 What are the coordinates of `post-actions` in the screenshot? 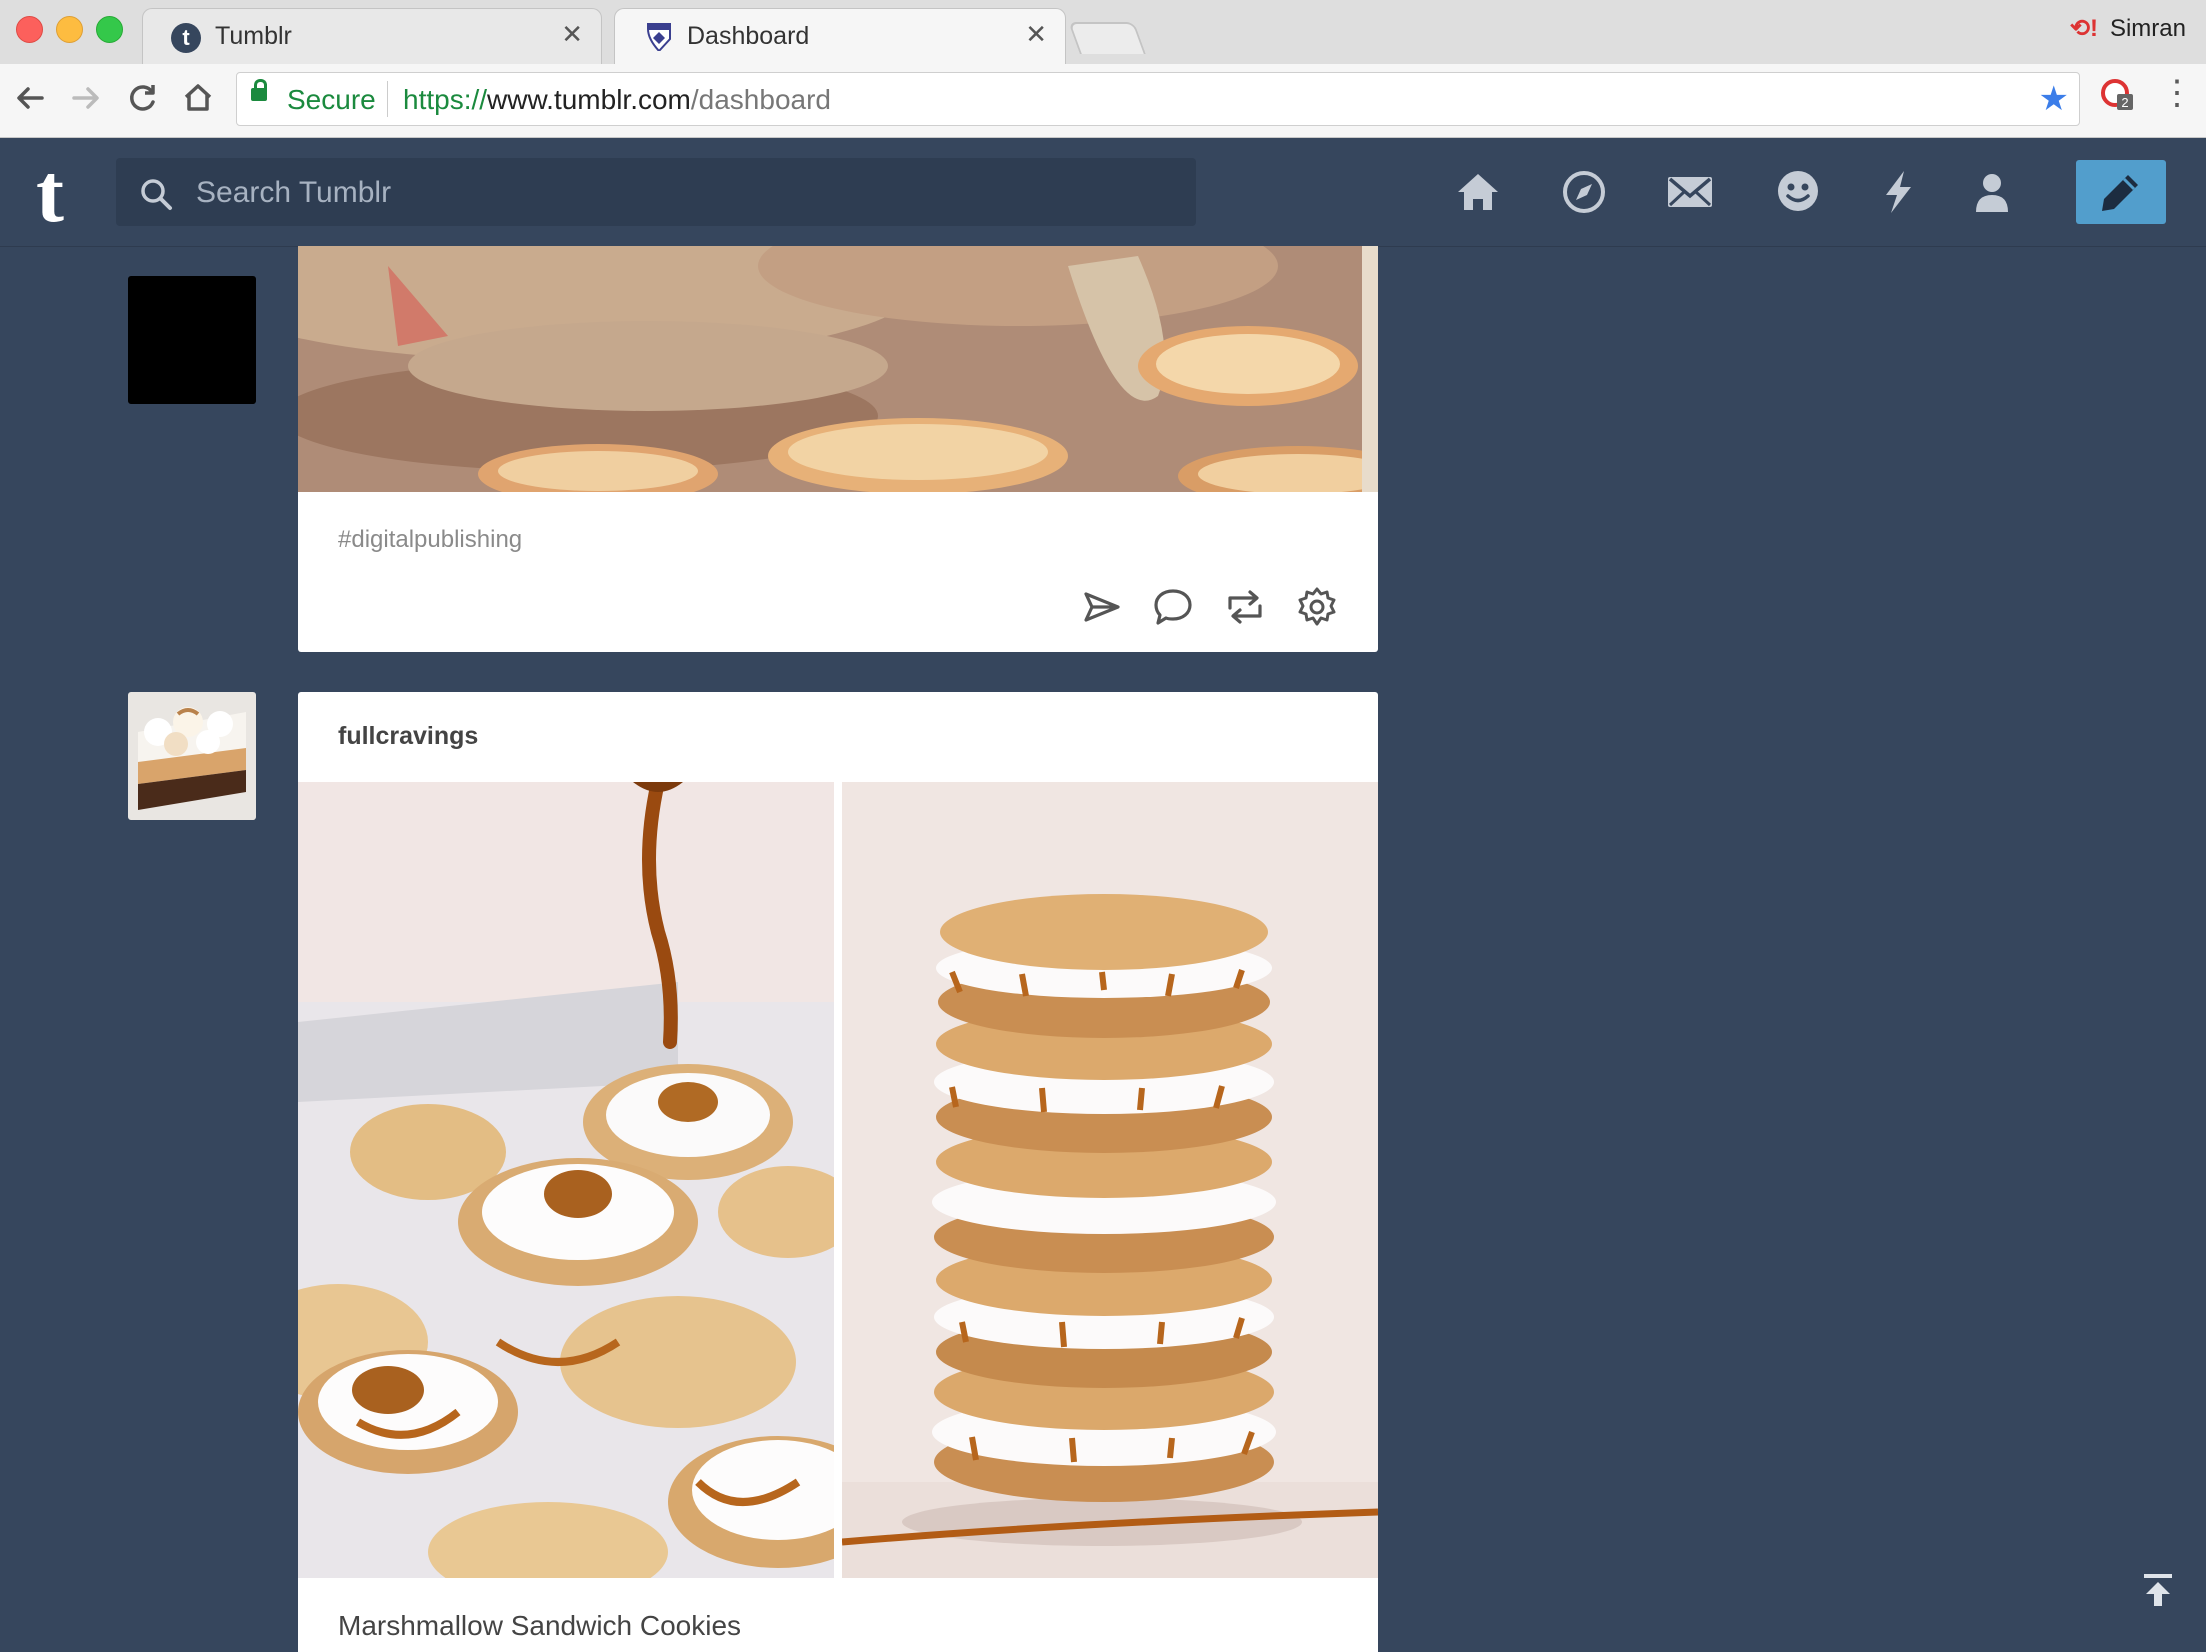 It's located at (1209, 607).